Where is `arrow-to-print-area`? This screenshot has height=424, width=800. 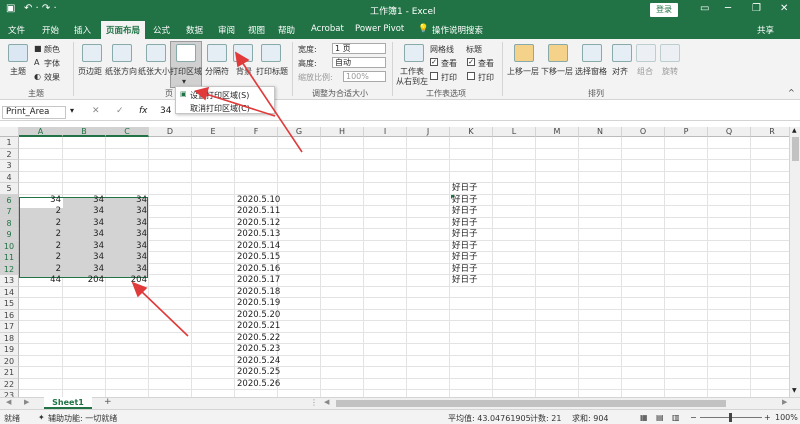
arrow-to-print-area is located at coordinates (272, 107).